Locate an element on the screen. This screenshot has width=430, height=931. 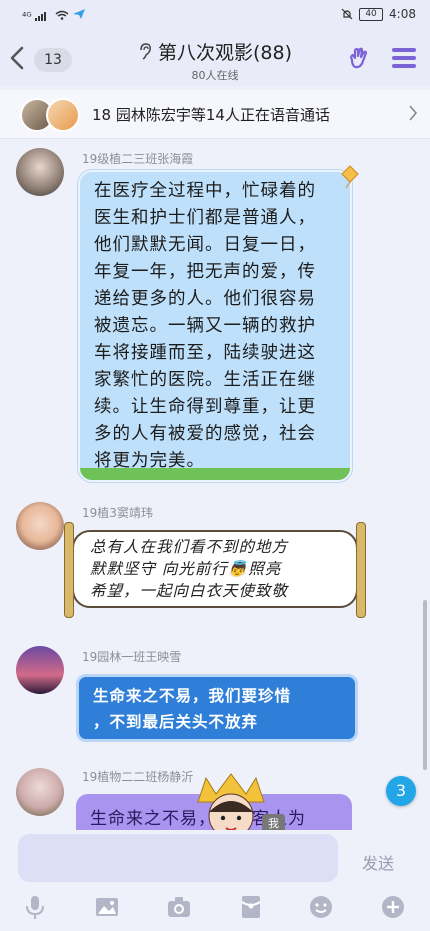
wifi-icon is located at coordinates (62, 15).